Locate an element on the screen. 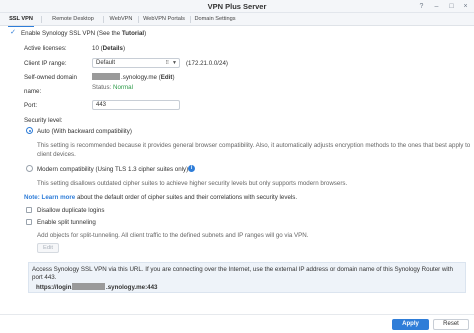  access-url-suffix: .synology.me:443 is located at coordinates (132, 287).